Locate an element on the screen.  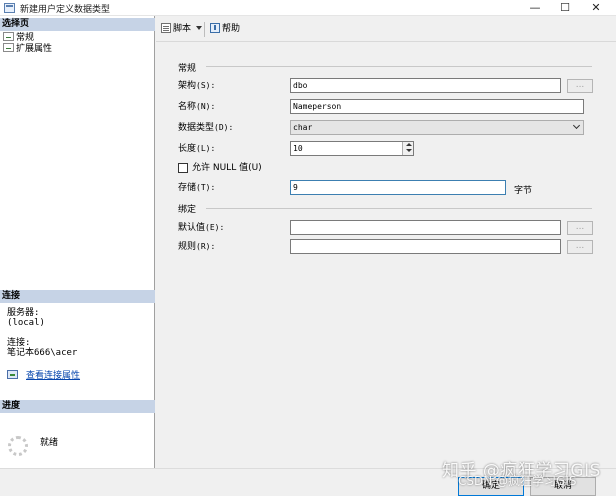
connection-properties-icon is located at coordinates (12, 374).